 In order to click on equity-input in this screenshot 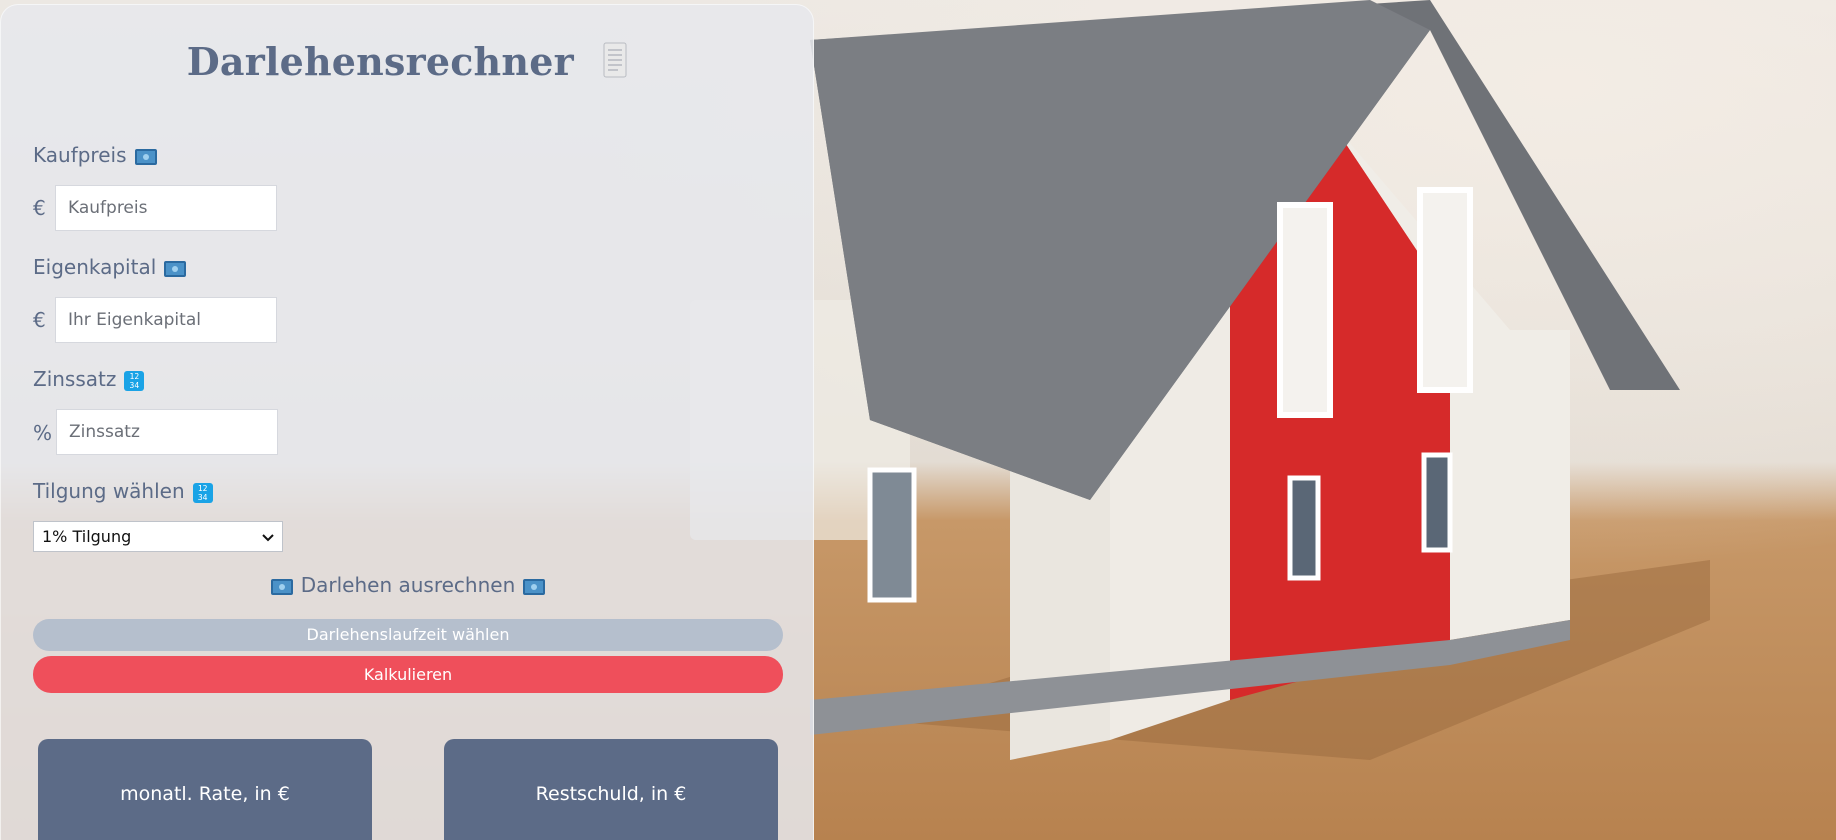, I will do `click(166, 320)`.